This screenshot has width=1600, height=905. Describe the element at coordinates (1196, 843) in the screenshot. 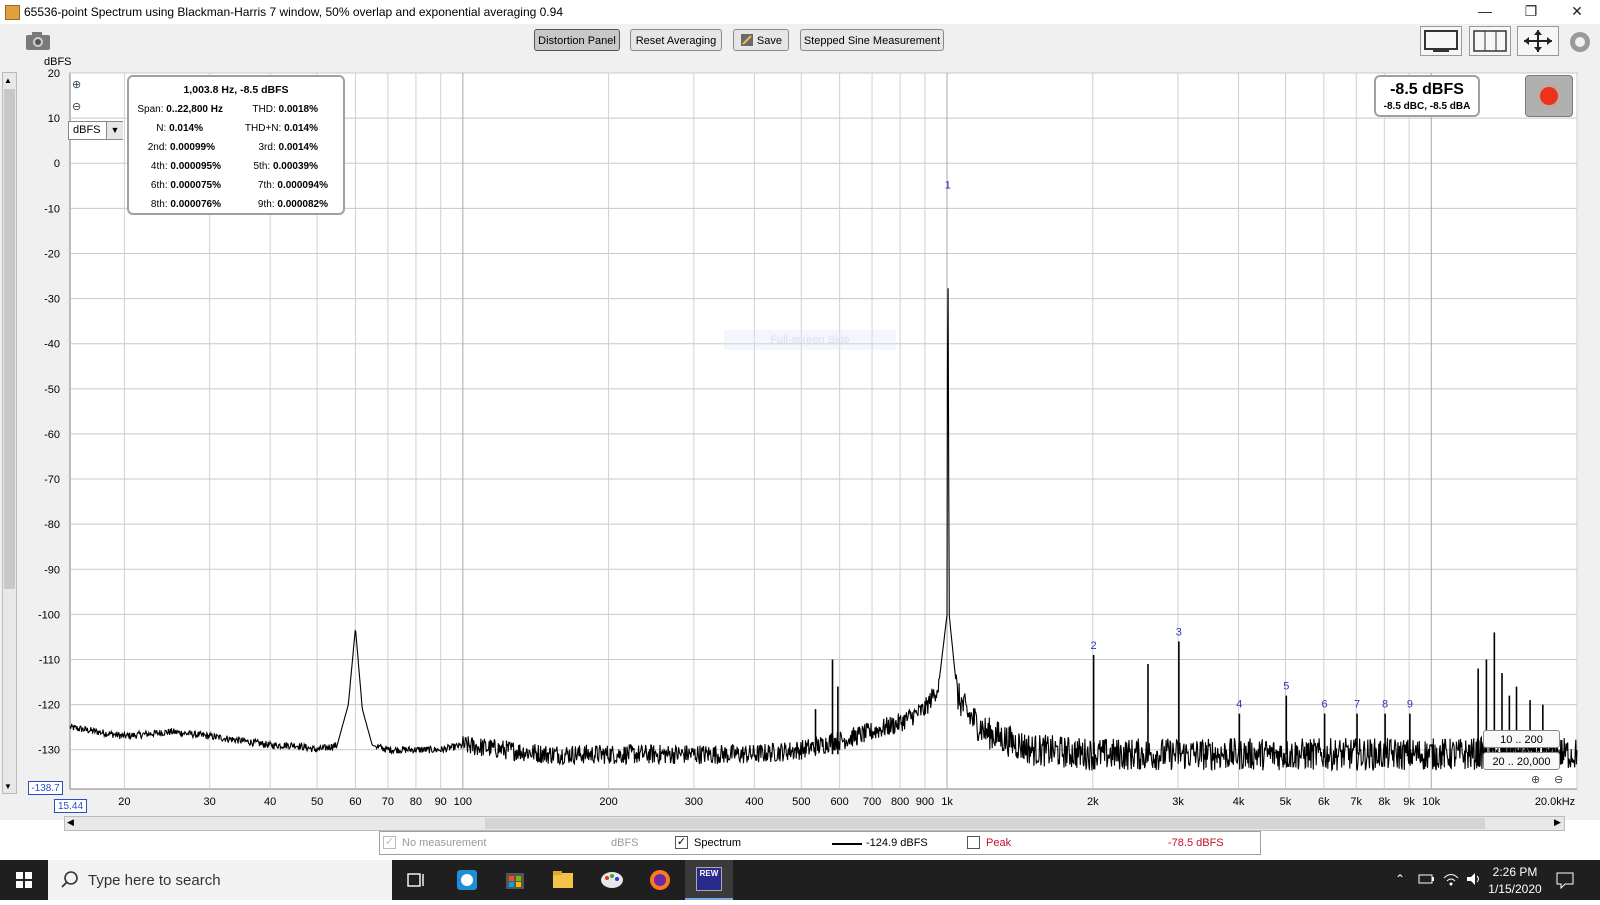

I see `peak-value: -78.5 dBFS` at that location.